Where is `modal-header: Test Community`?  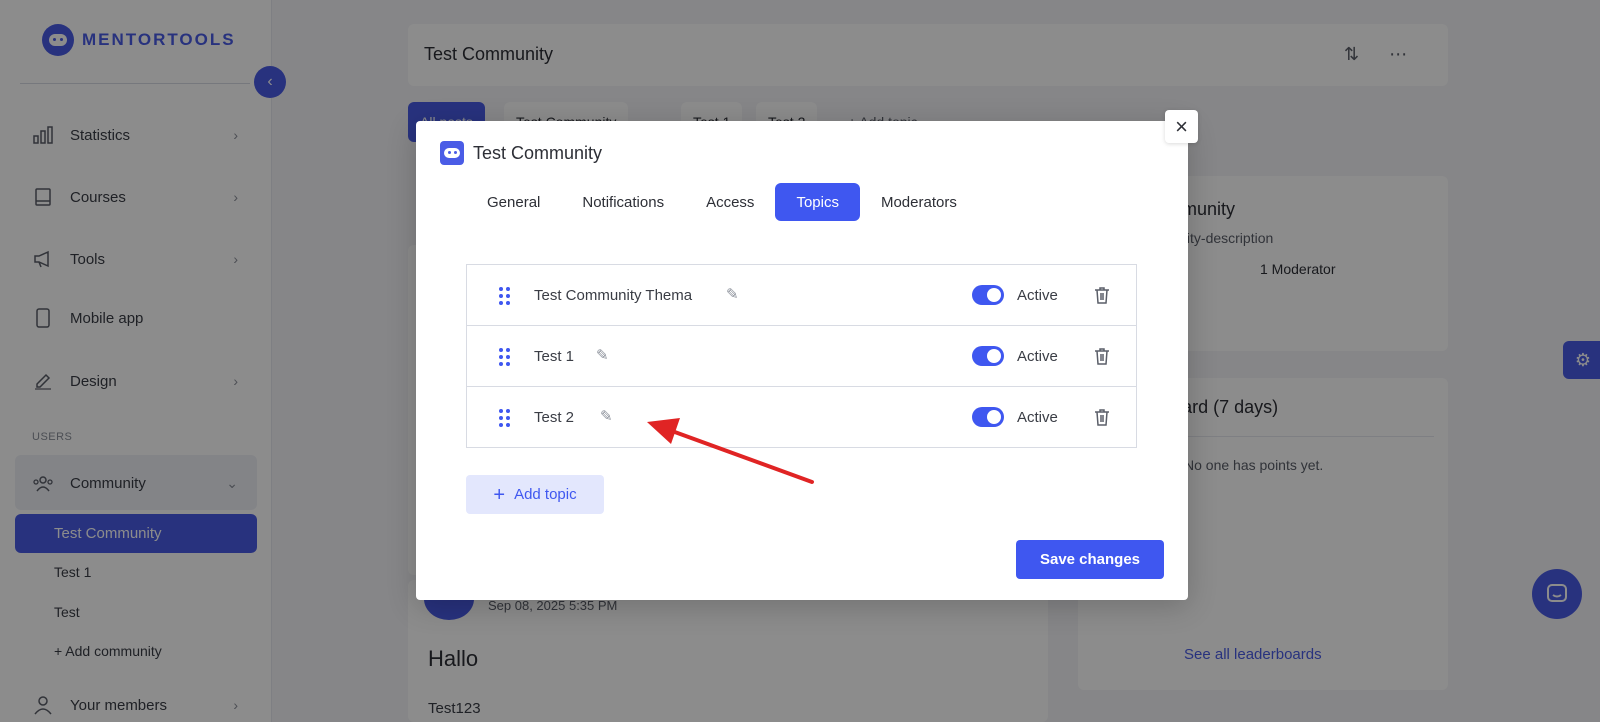 modal-header: Test Community is located at coordinates (521, 153).